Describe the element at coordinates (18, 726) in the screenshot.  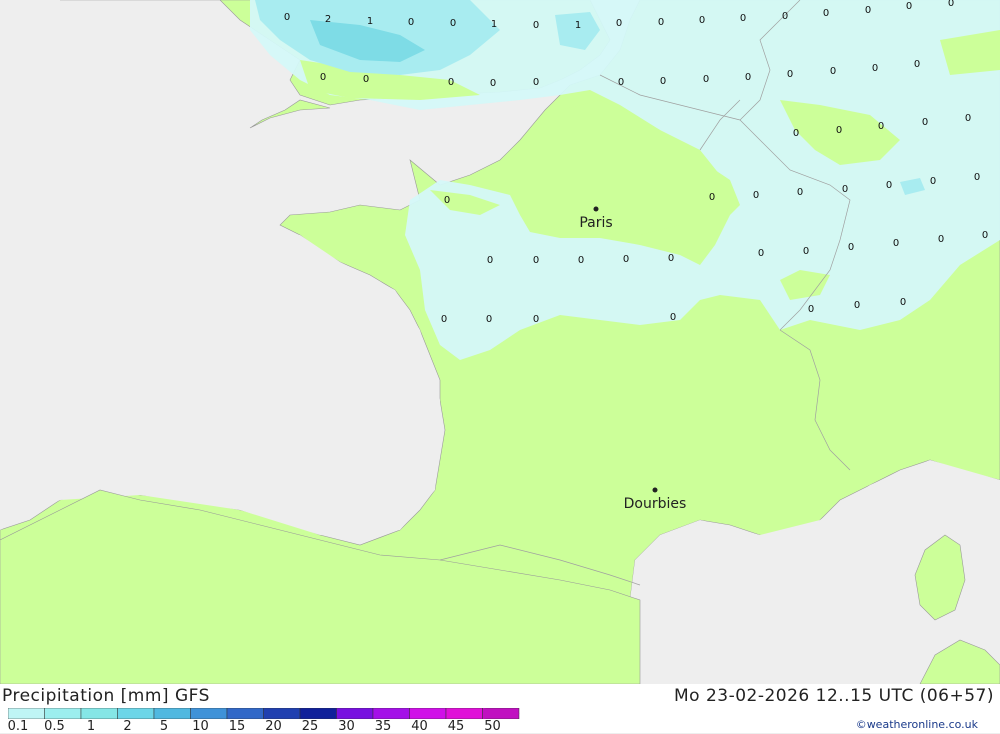
I see `scale-tick-label: 0.1` at that location.